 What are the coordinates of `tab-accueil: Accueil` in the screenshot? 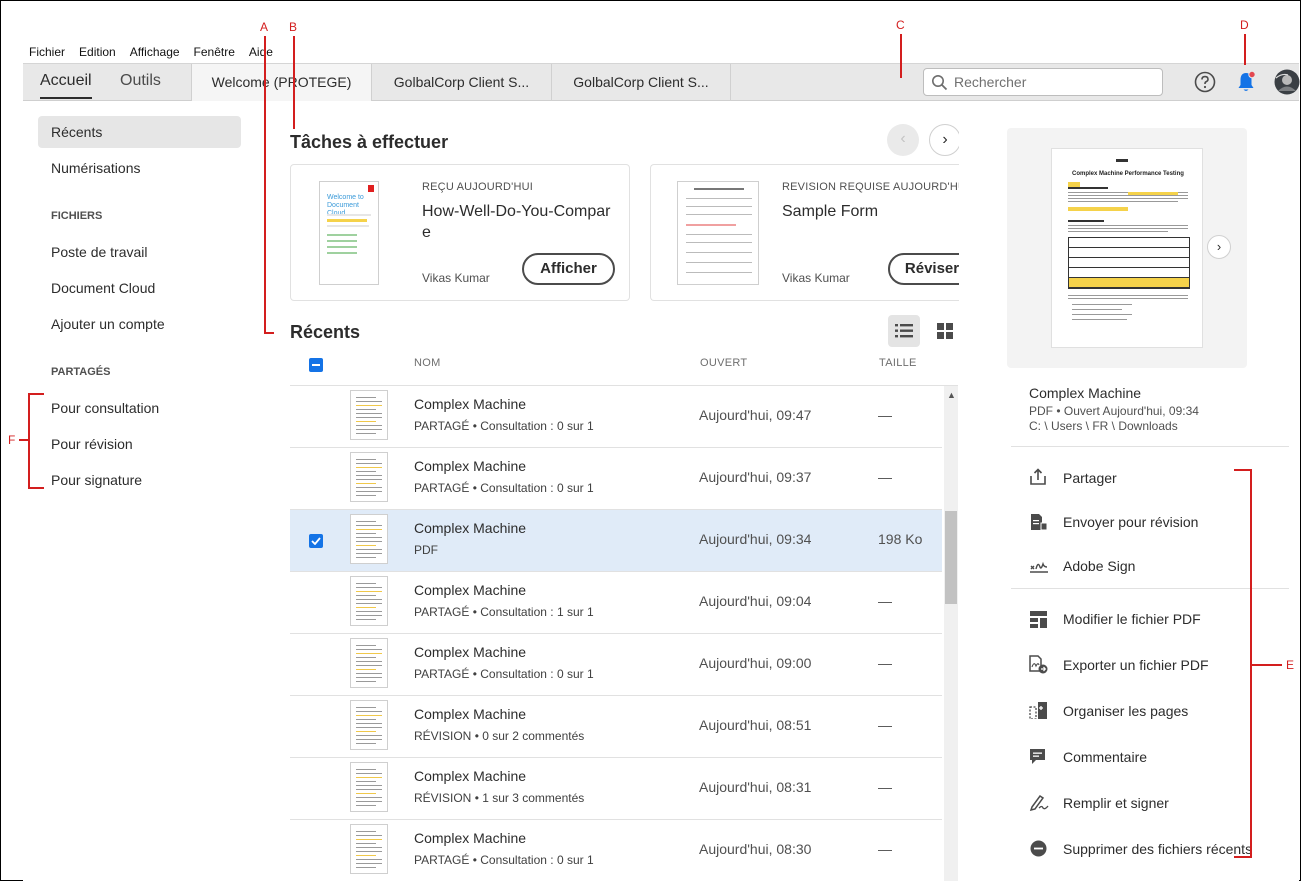 It's located at (66, 85).